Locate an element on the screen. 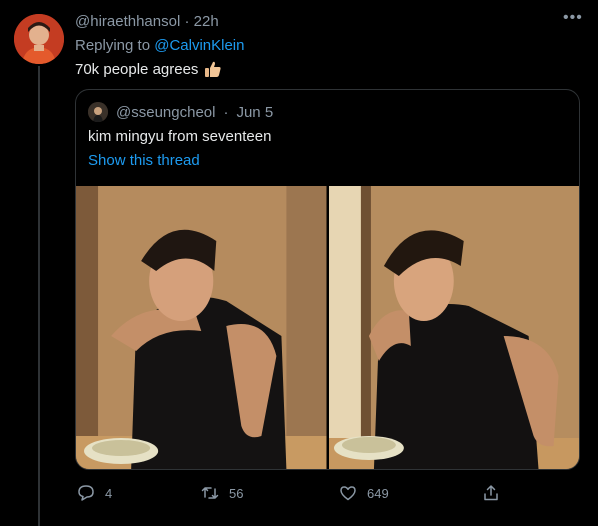 The height and width of the screenshot is (526, 598). tweet-time: 22h is located at coordinates (206, 21).